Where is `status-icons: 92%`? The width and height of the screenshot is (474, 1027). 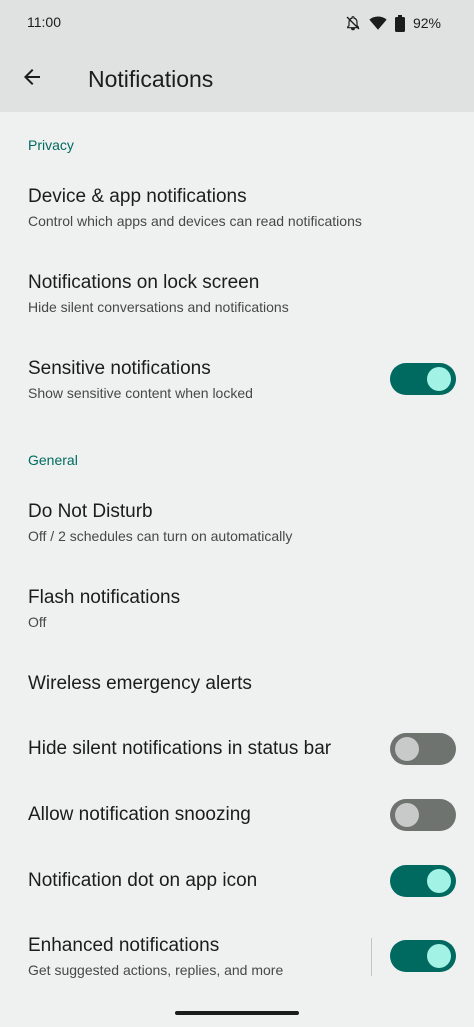
status-icons: 92% is located at coordinates (393, 23).